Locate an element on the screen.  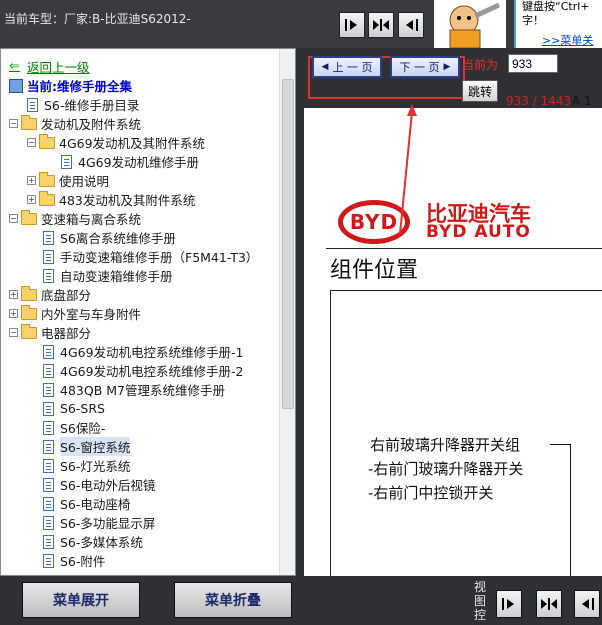
tree-item-label: 使用说明 is located at coordinates (84, 181).